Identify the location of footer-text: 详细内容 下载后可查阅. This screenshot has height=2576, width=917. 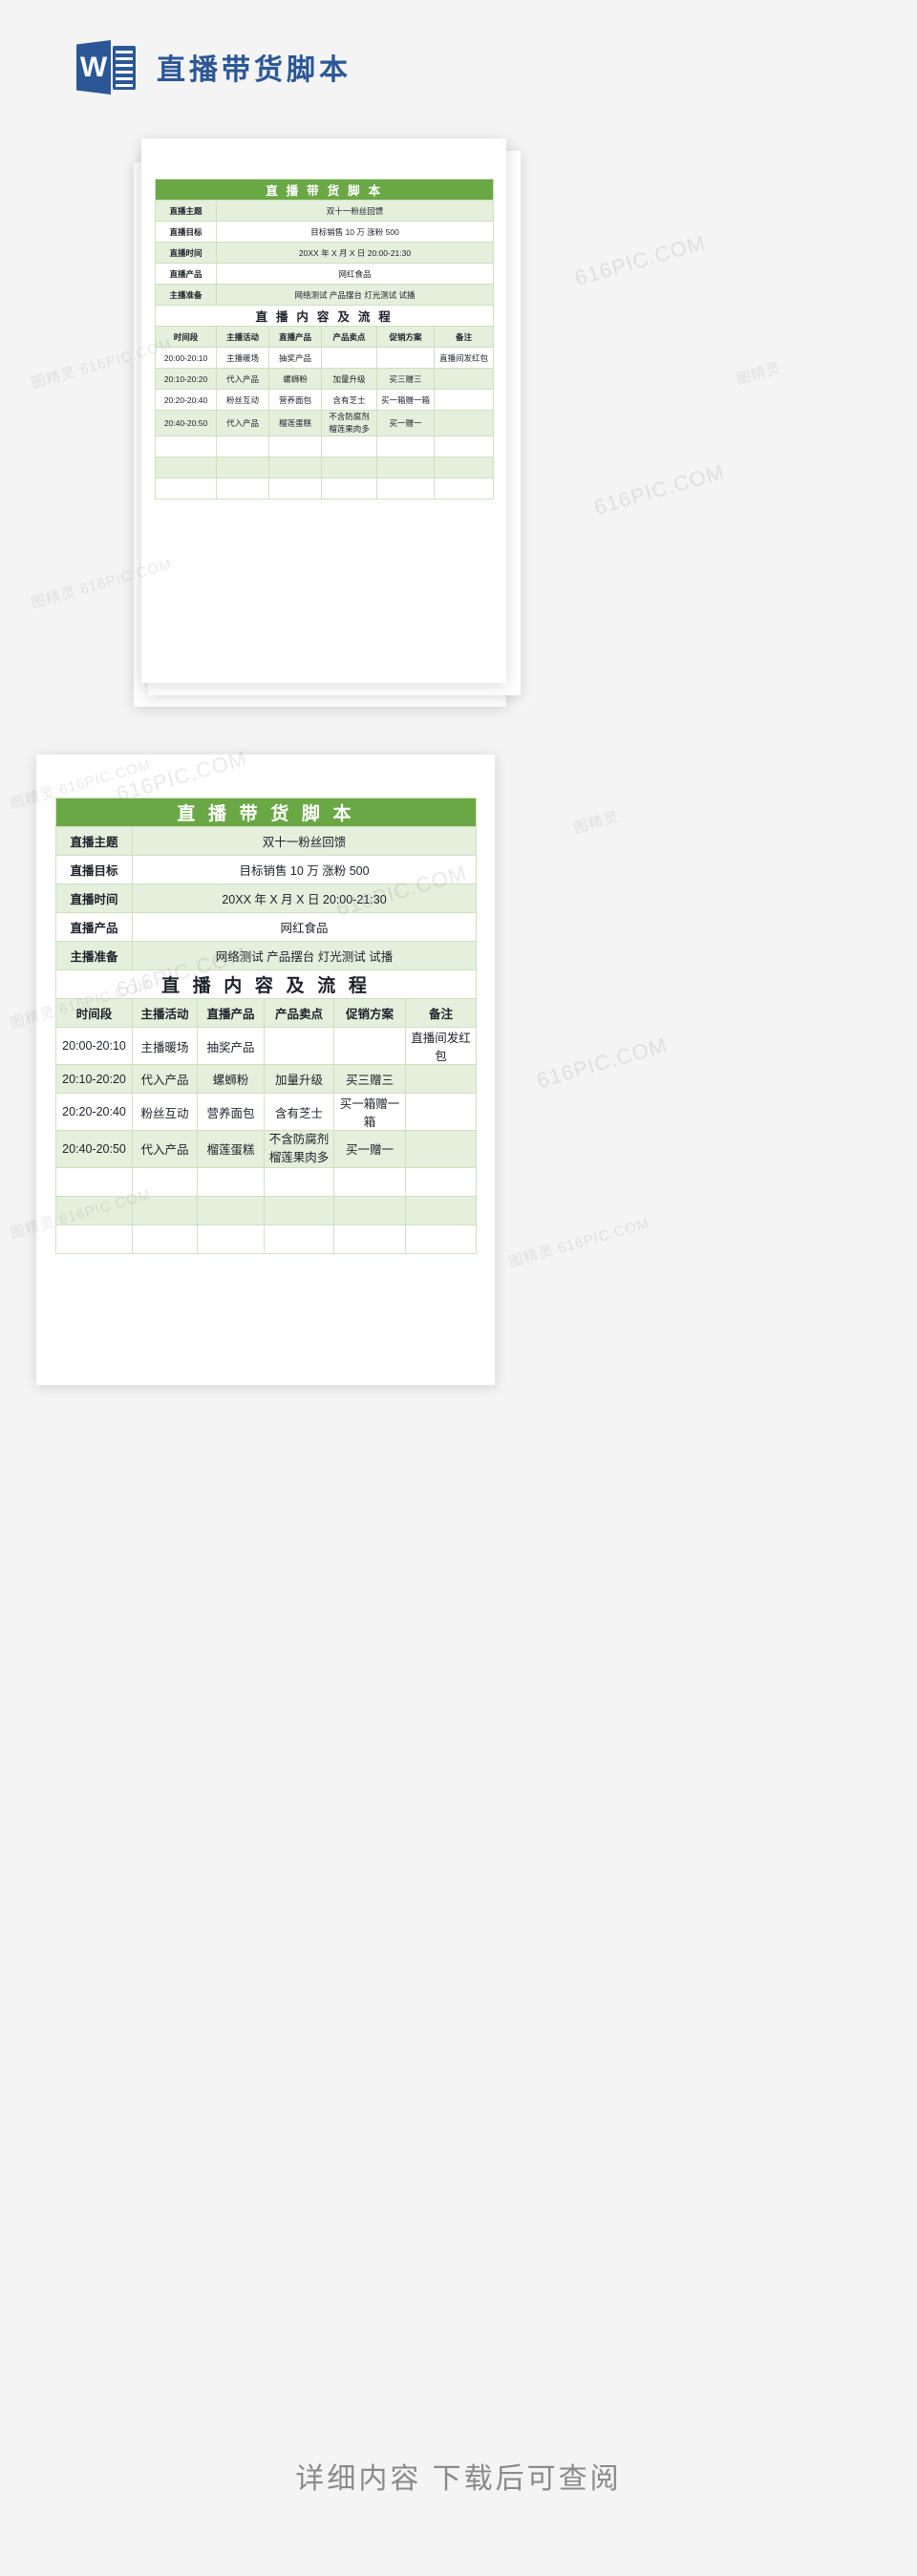
(459, 2479).